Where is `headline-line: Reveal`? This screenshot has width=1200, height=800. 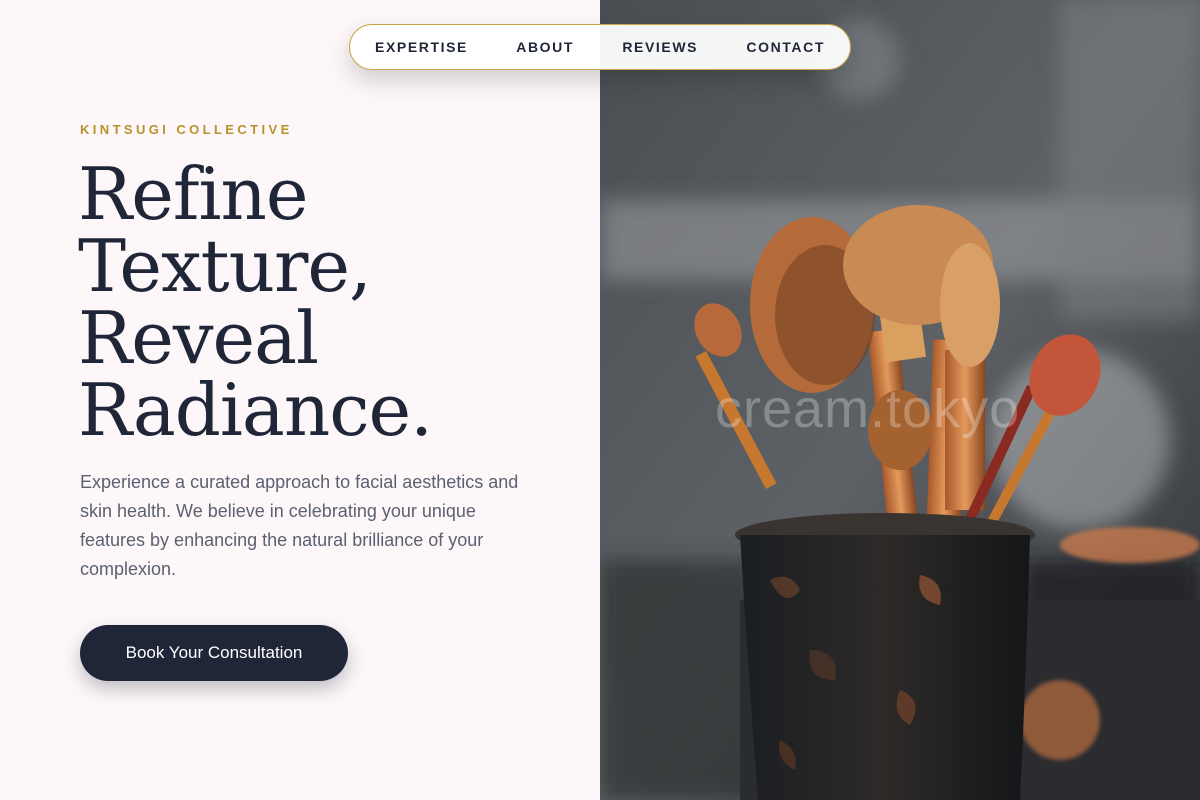
headline-line: Reveal is located at coordinates (198, 338).